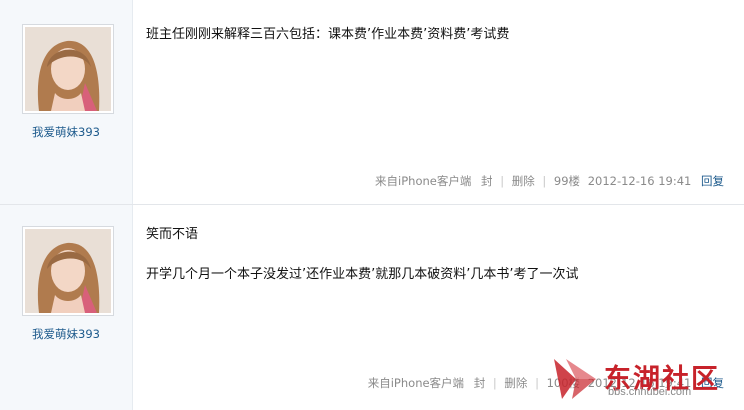  I want to click on post-text-line: 笑而不语, so click(172, 234).